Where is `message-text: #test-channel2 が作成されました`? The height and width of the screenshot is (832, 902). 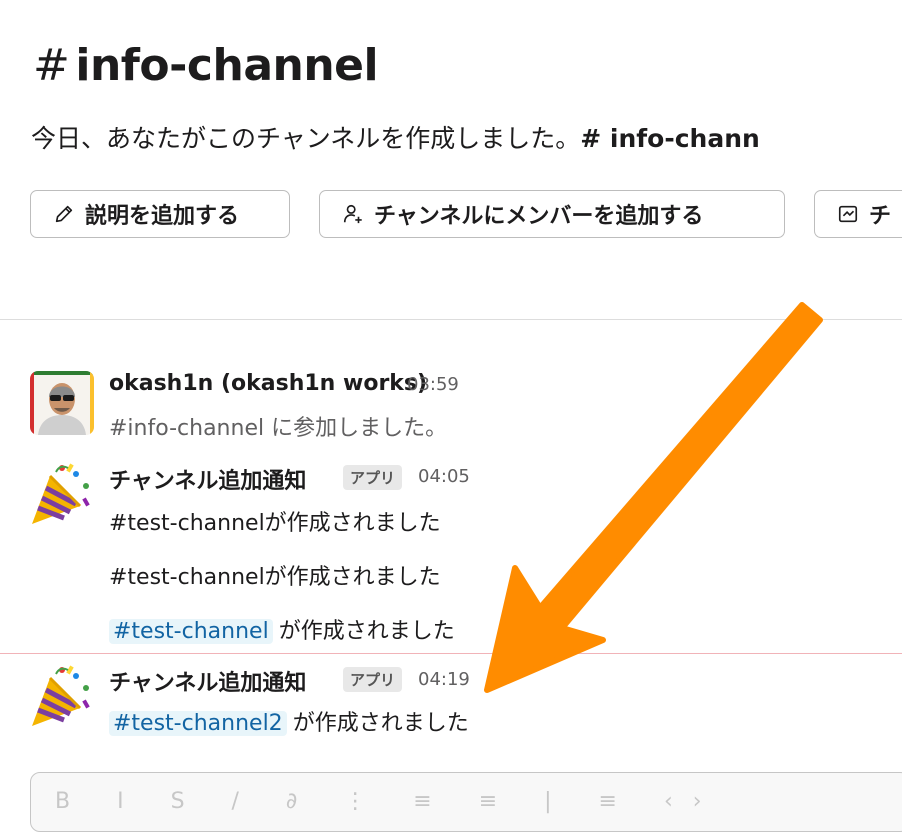
message-text: #test-channel2 が作成されました is located at coordinates (289, 721).